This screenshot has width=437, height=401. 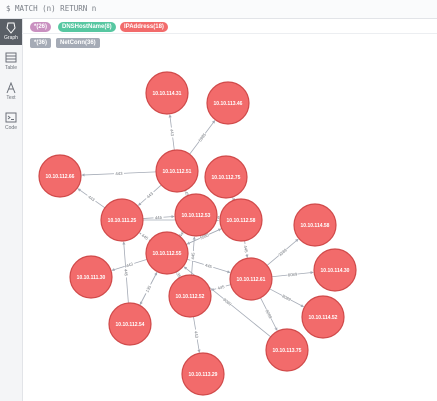 I want to click on ip-address-node: 10.10.112.66, so click(x=60, y=176).